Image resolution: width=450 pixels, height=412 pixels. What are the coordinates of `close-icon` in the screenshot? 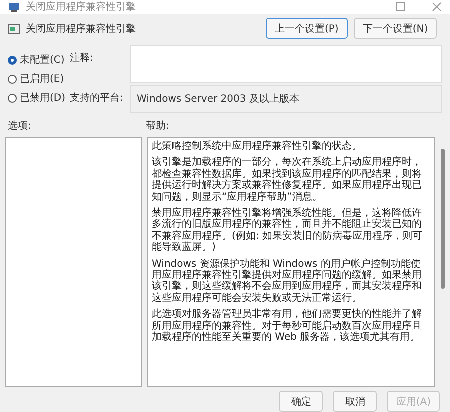 It's located at (437, 7).